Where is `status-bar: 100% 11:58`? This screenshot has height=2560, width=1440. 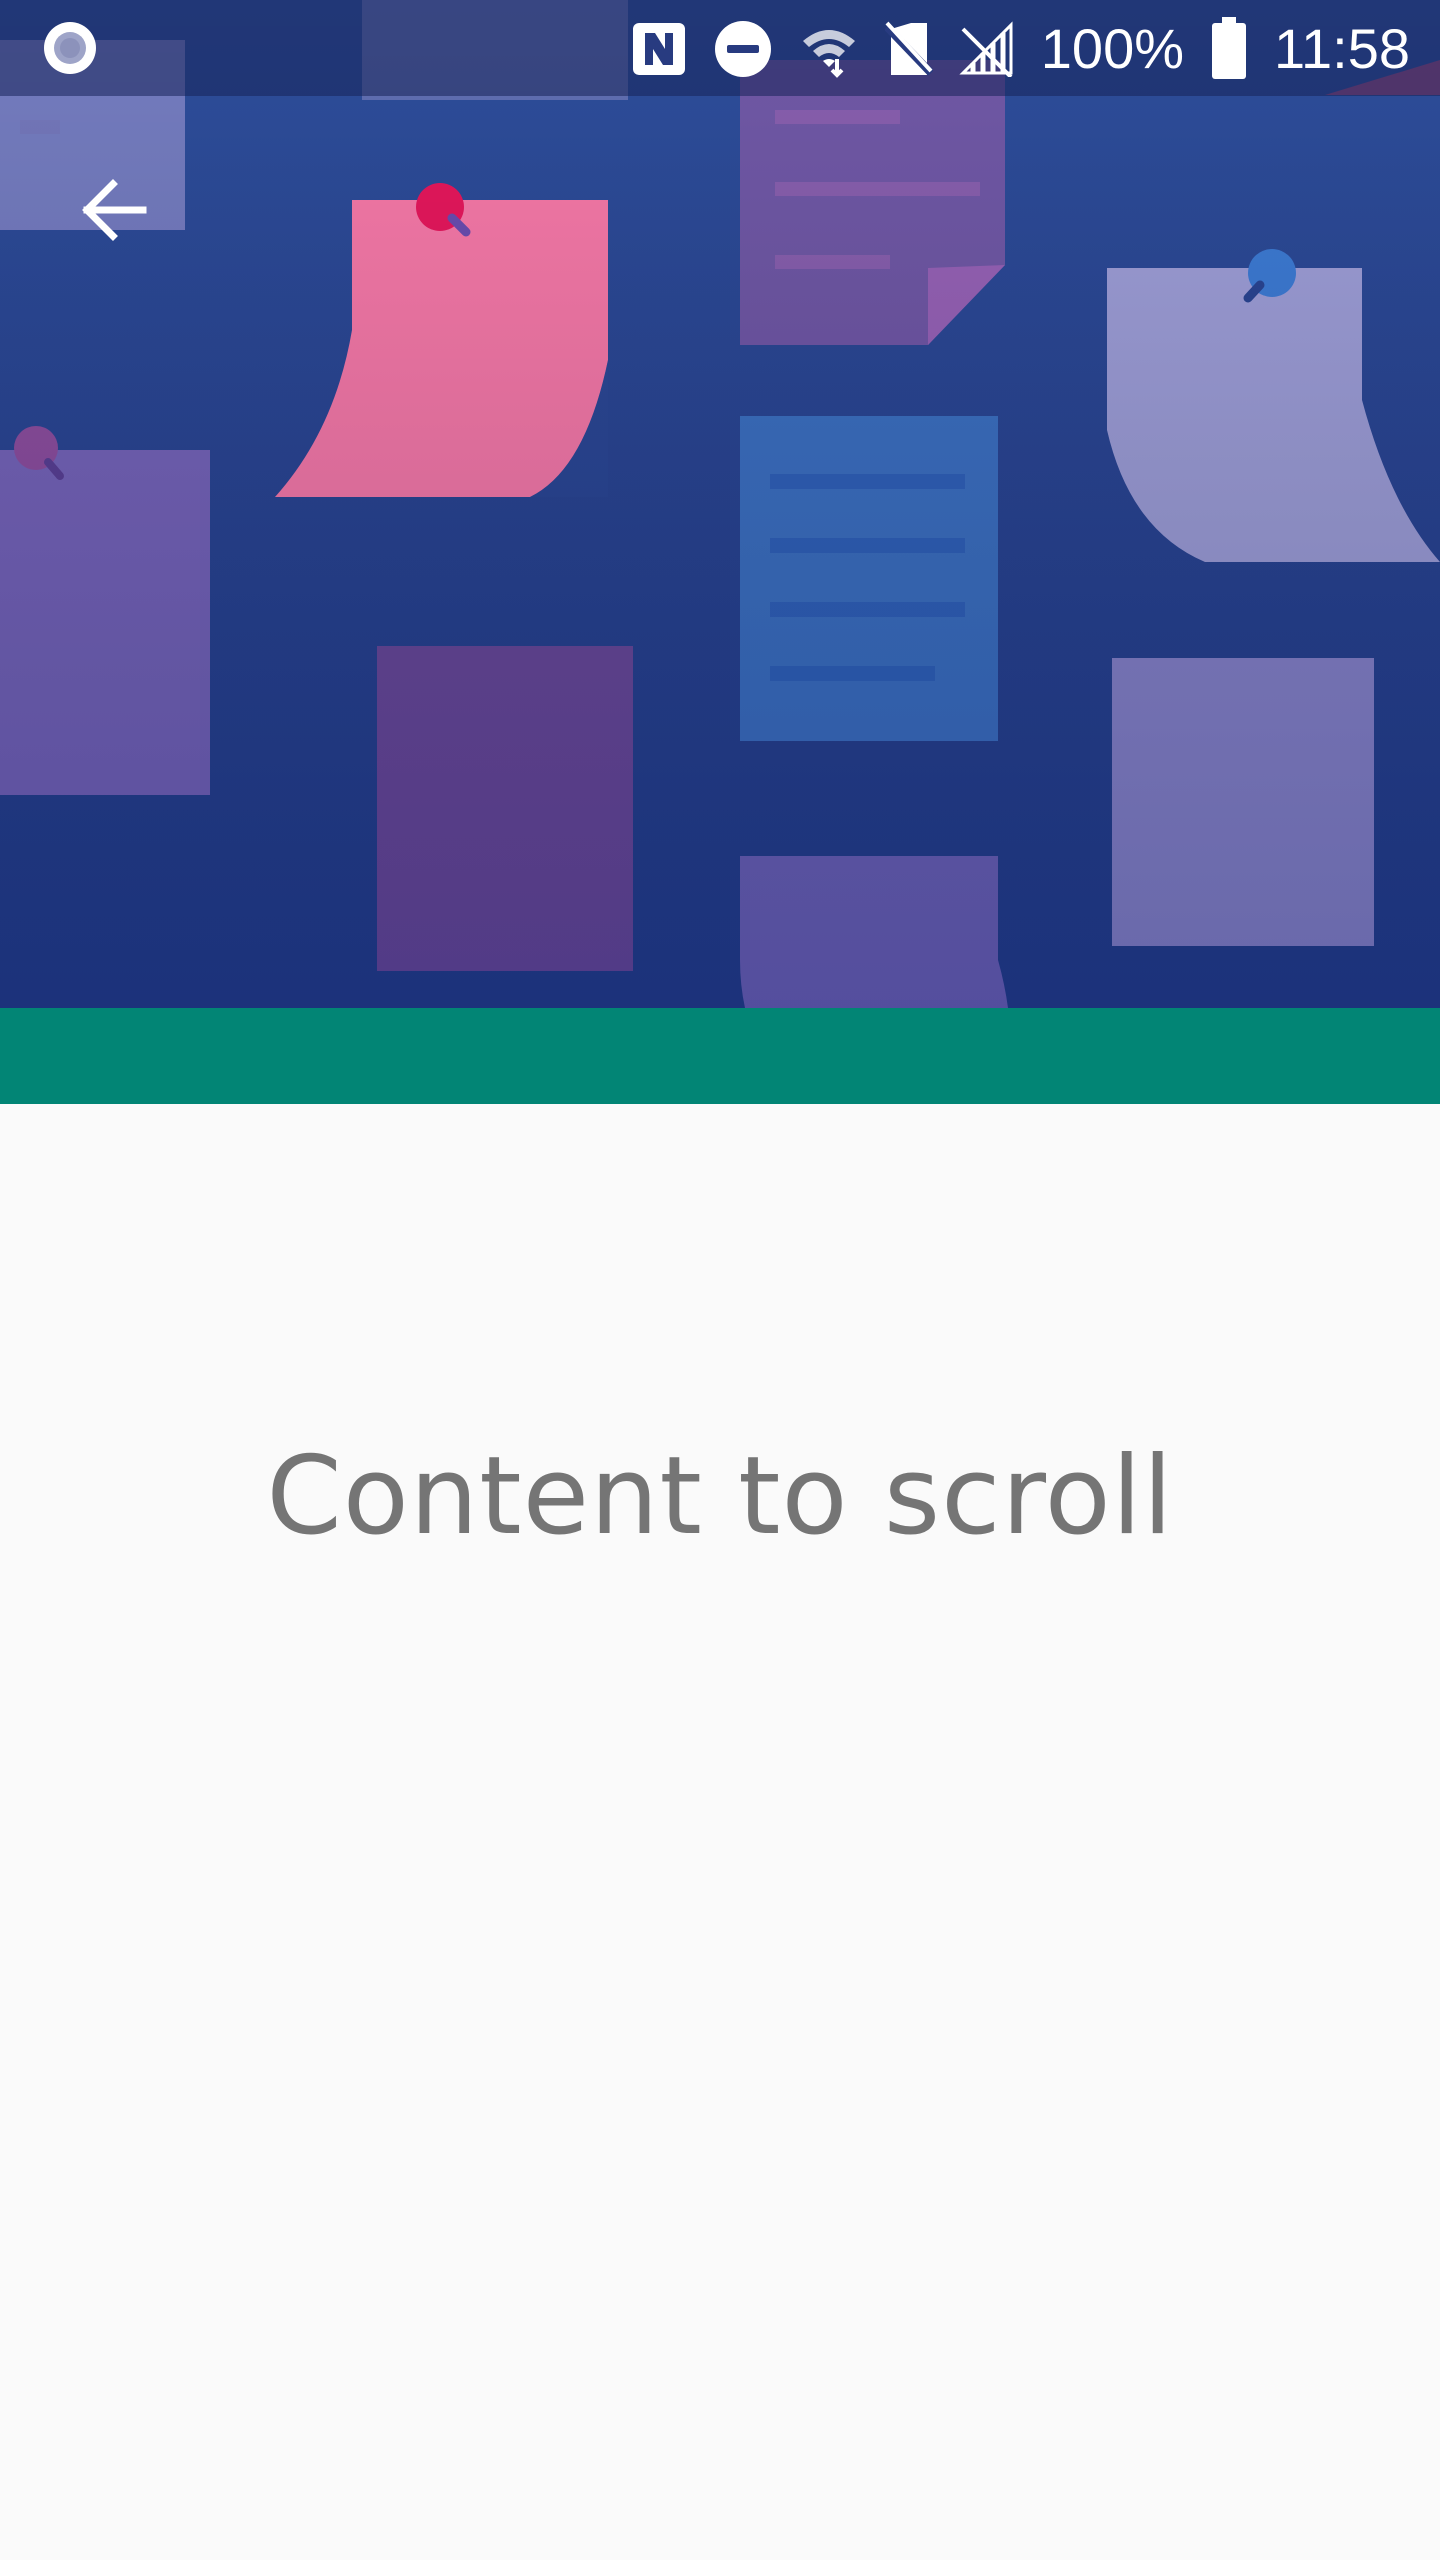 status-bar: 100% 11:58 is located at coordinates (720, 48).